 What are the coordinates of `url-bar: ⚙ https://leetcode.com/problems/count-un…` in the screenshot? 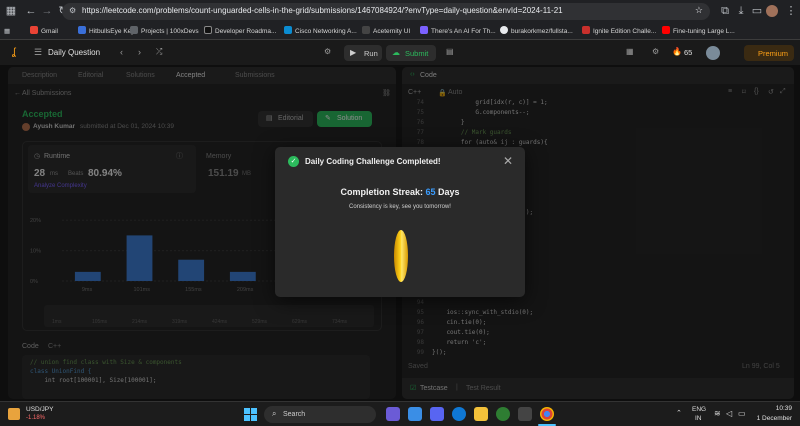 It's located at (386, 11).